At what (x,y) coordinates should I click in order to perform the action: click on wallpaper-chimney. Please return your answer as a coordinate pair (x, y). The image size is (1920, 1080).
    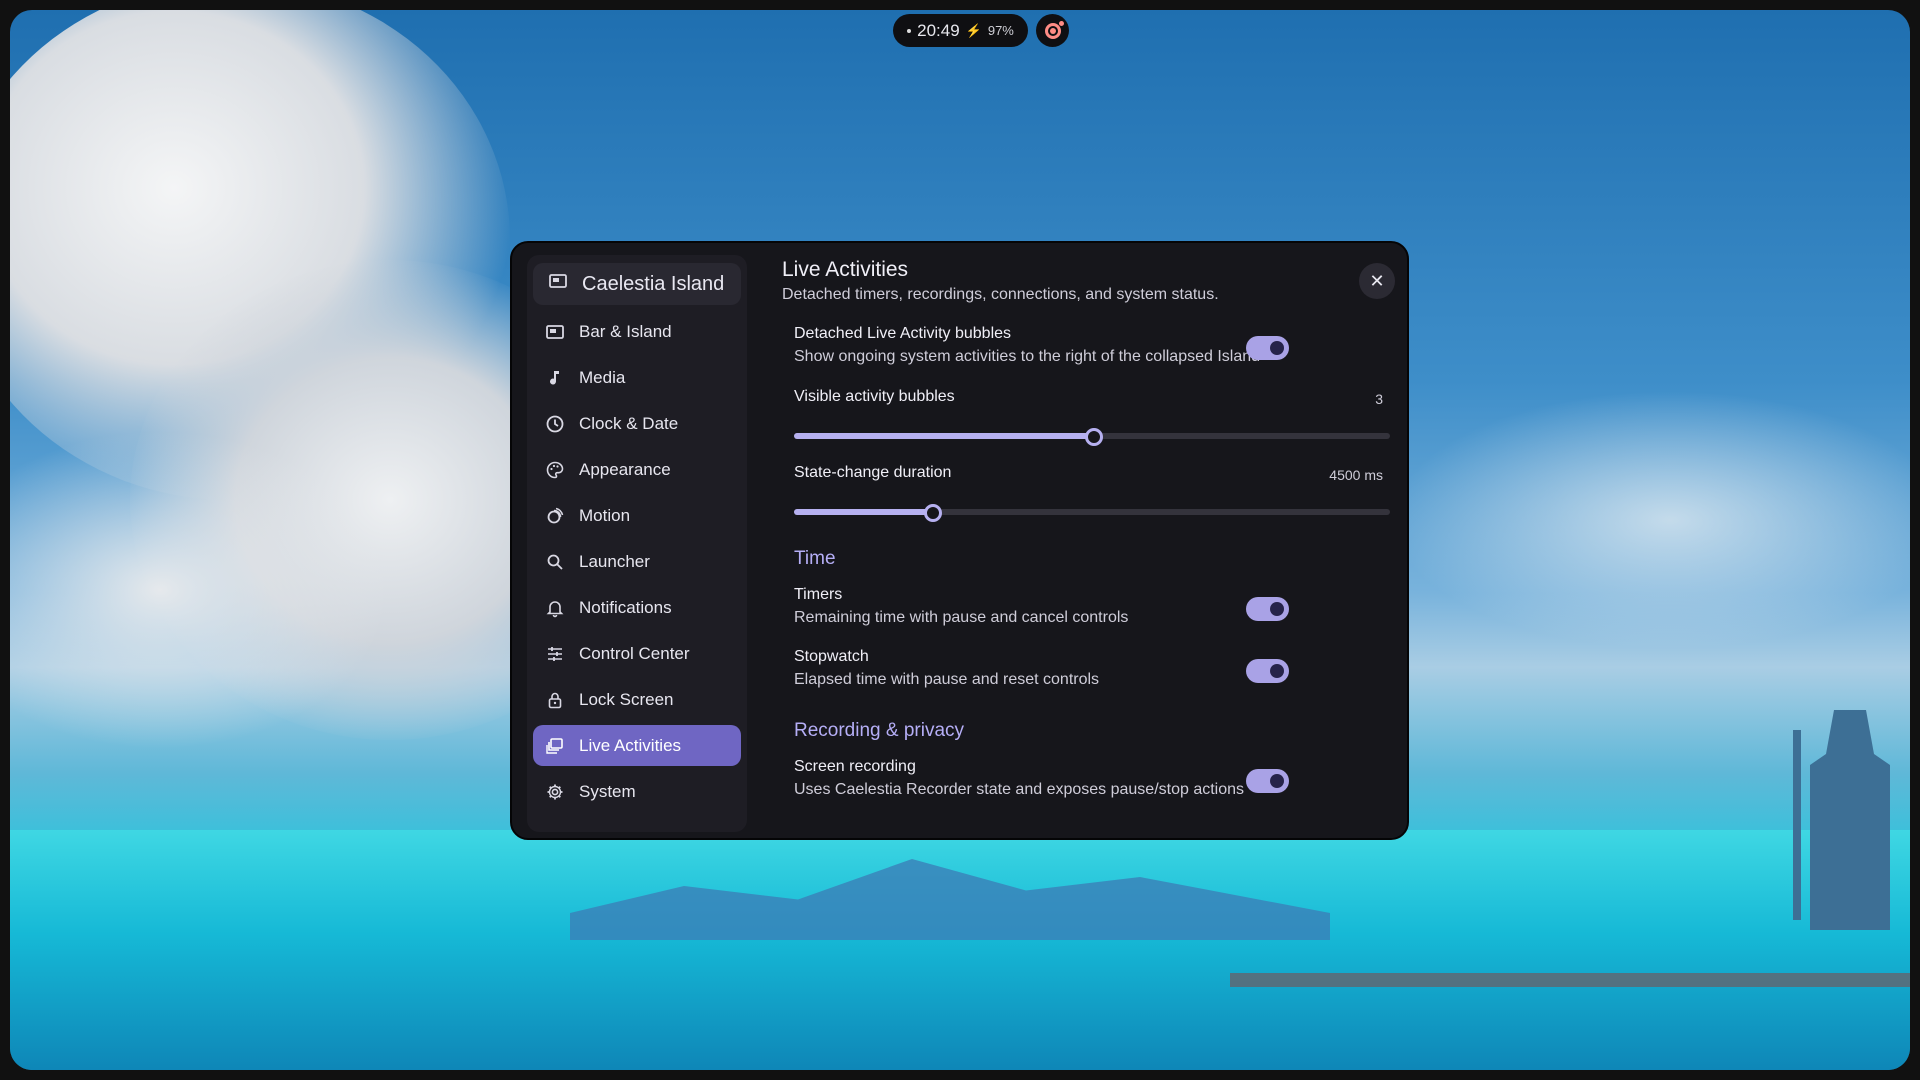
    Looking at the image, I should click on (1797, 825).